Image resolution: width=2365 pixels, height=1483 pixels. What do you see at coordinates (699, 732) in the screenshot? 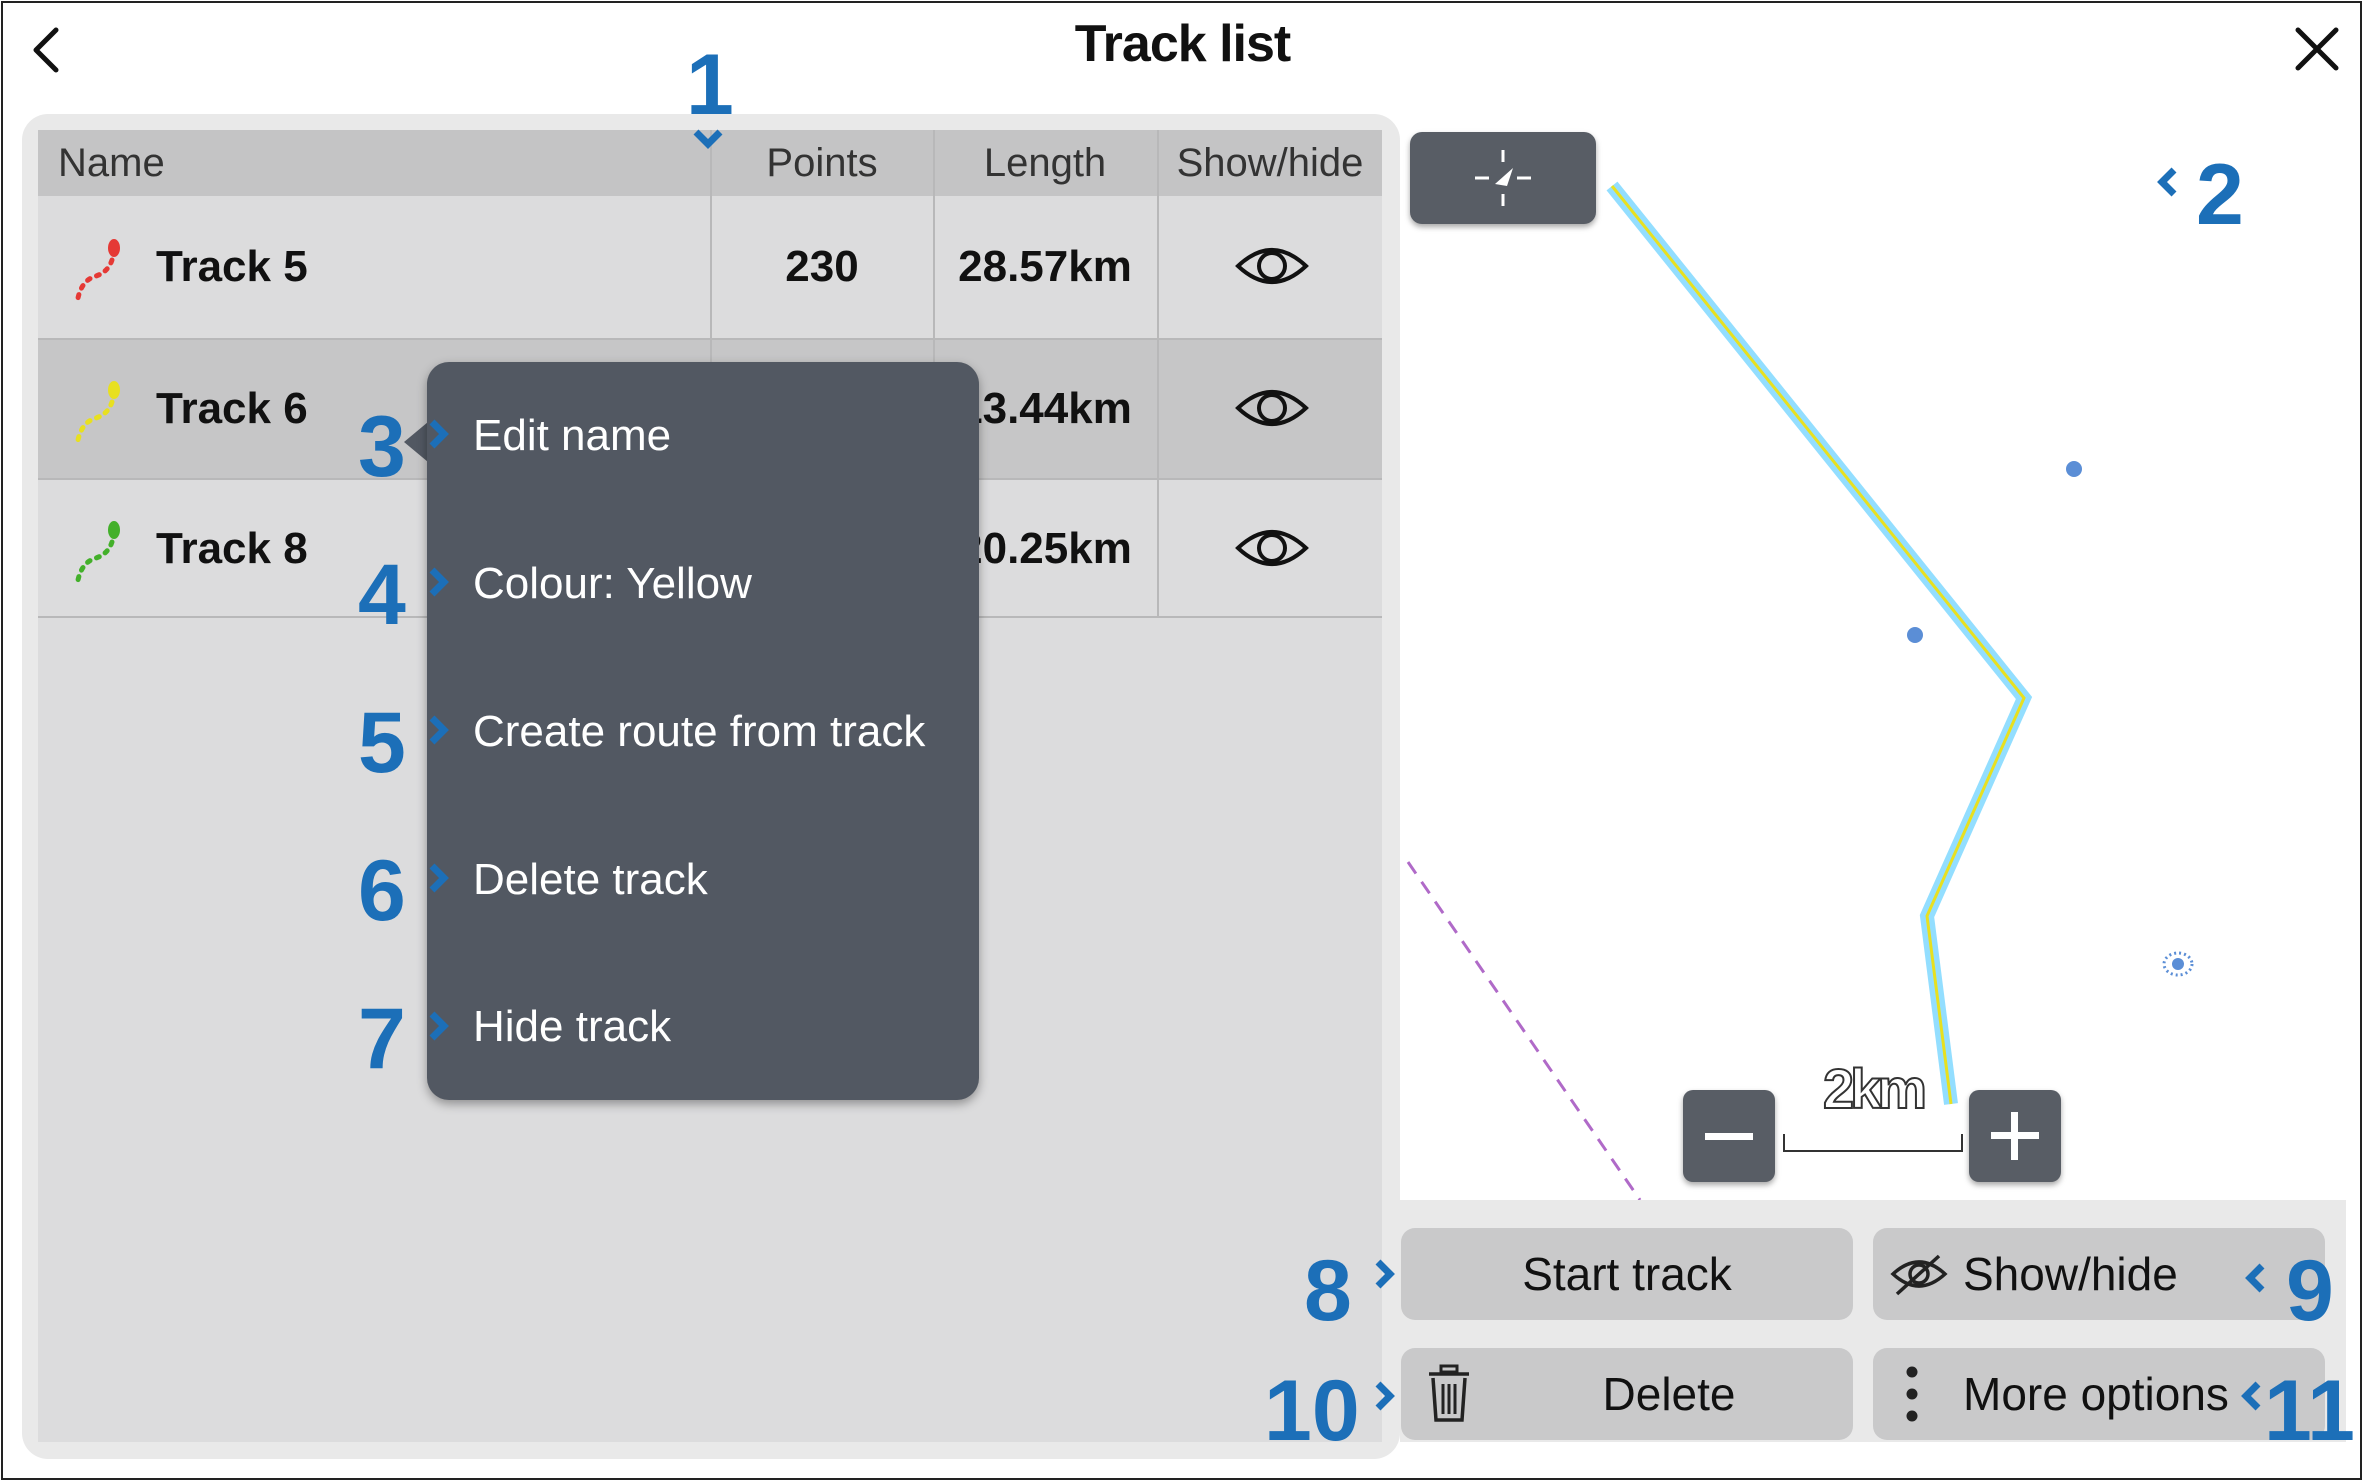
I see `menu-item-create-route: Create route from track` at bounding box center [699, 732].